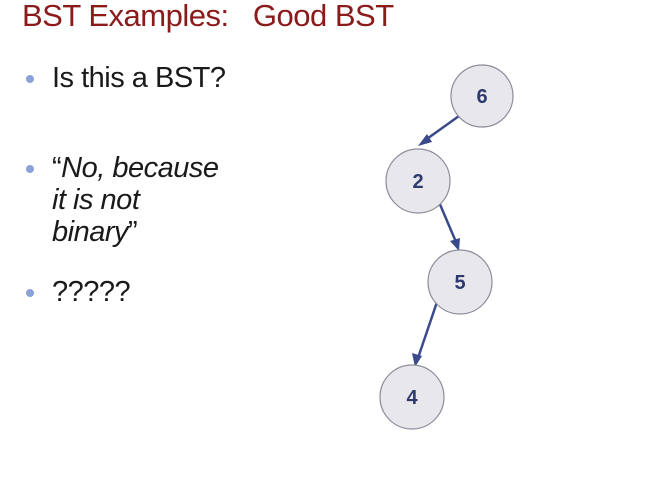 This screenshot has height=482, width=657. I want to click on tree-node: 2, so click(418, 181).